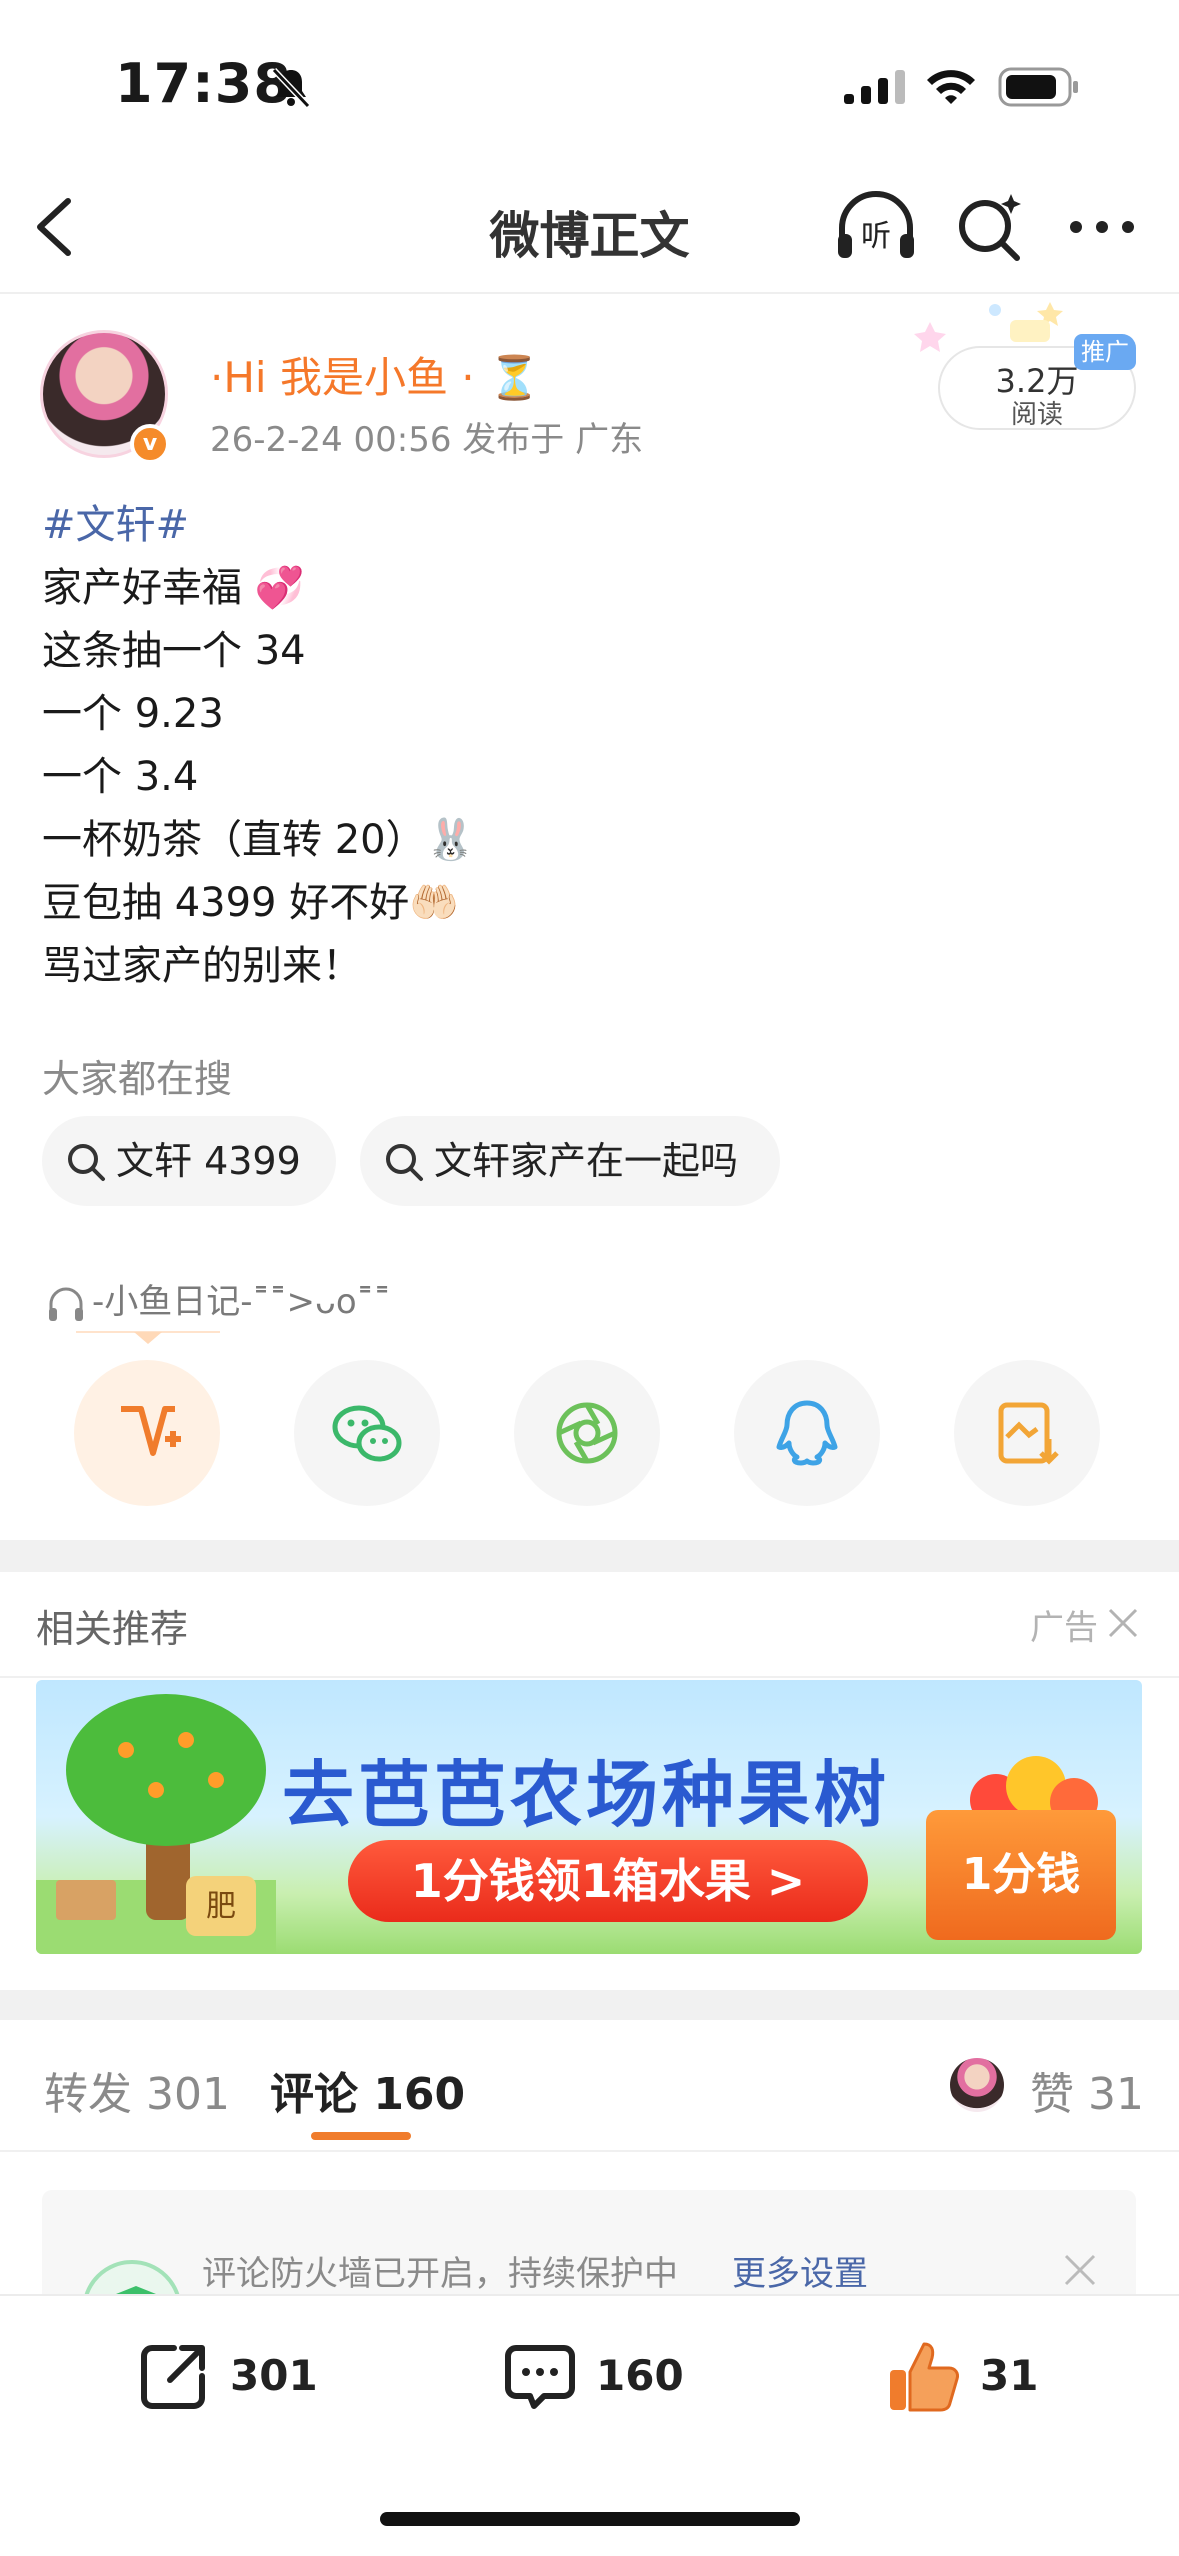  I want to click on like-button: 31, so click(984, 2376).